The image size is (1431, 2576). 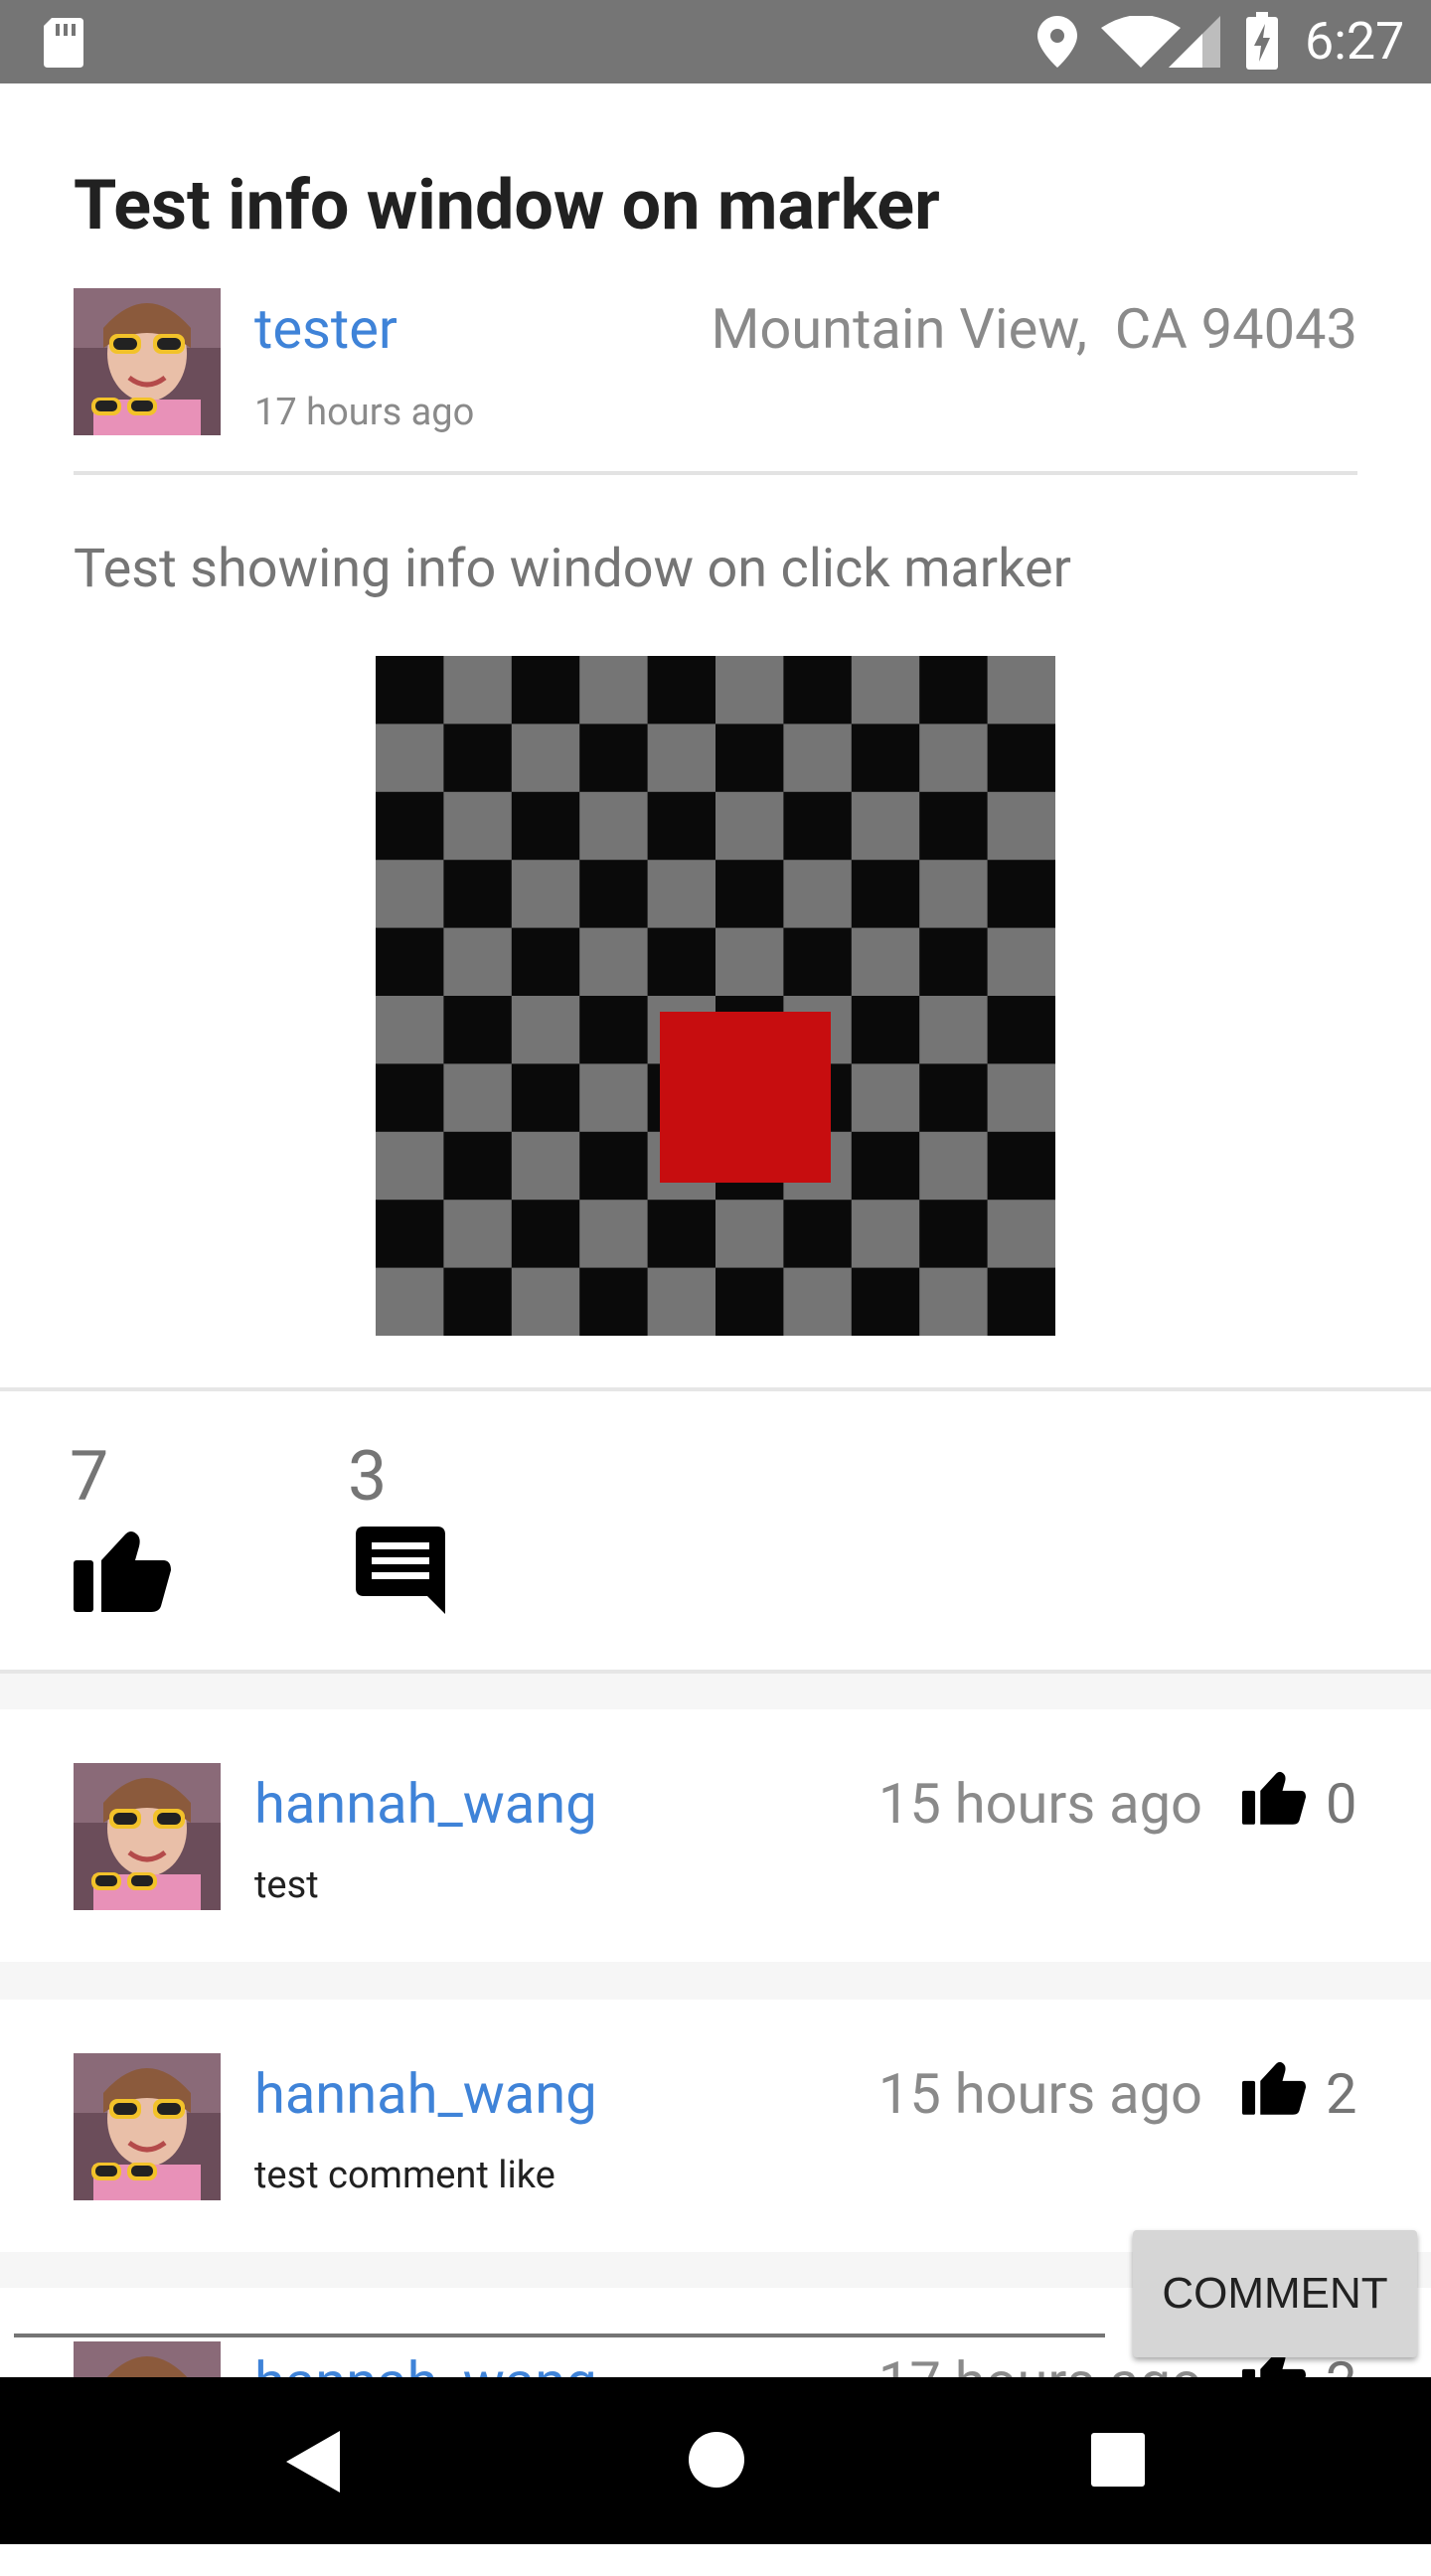 What do you see at coordinates (1057, 44) in the screenshot?
I see `location-icon` at bounding box center [1057, 44].